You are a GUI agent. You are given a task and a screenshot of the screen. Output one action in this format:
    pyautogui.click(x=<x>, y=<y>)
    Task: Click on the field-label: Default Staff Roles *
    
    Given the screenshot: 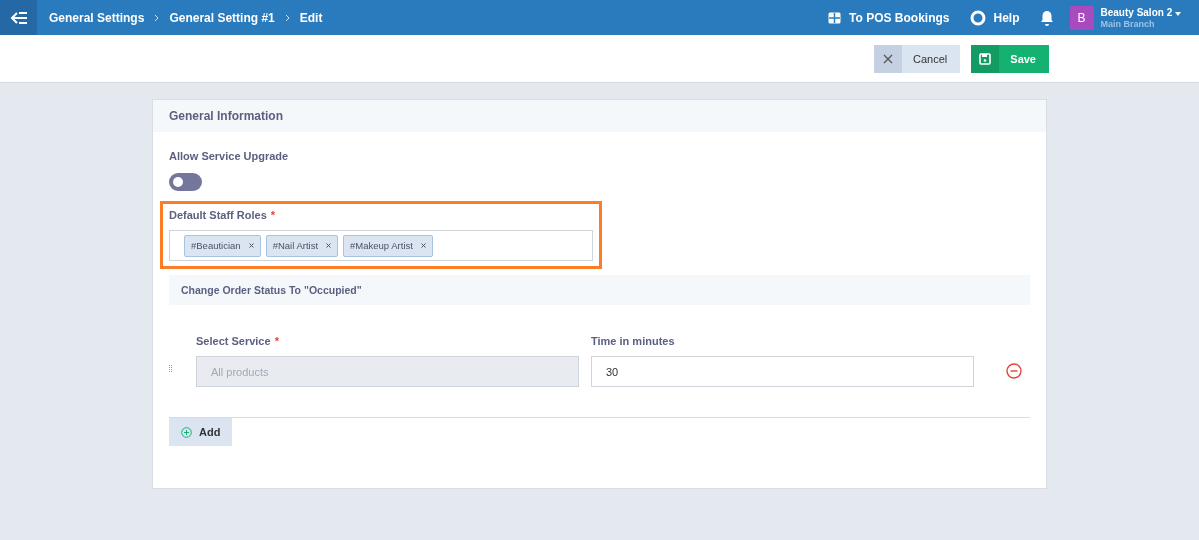 What is the action you would take?
    pyautogui.click(x=223, y=215)
    